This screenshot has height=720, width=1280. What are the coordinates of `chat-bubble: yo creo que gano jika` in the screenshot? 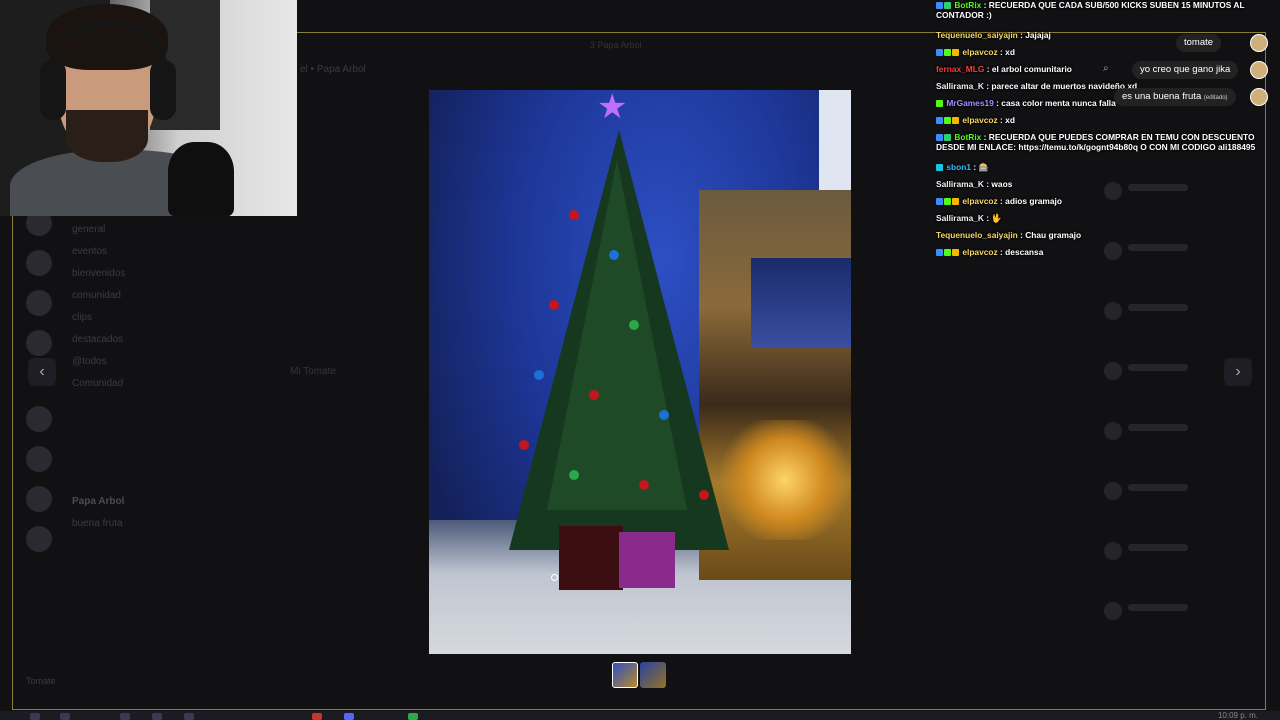 It's located at (1185, 70).